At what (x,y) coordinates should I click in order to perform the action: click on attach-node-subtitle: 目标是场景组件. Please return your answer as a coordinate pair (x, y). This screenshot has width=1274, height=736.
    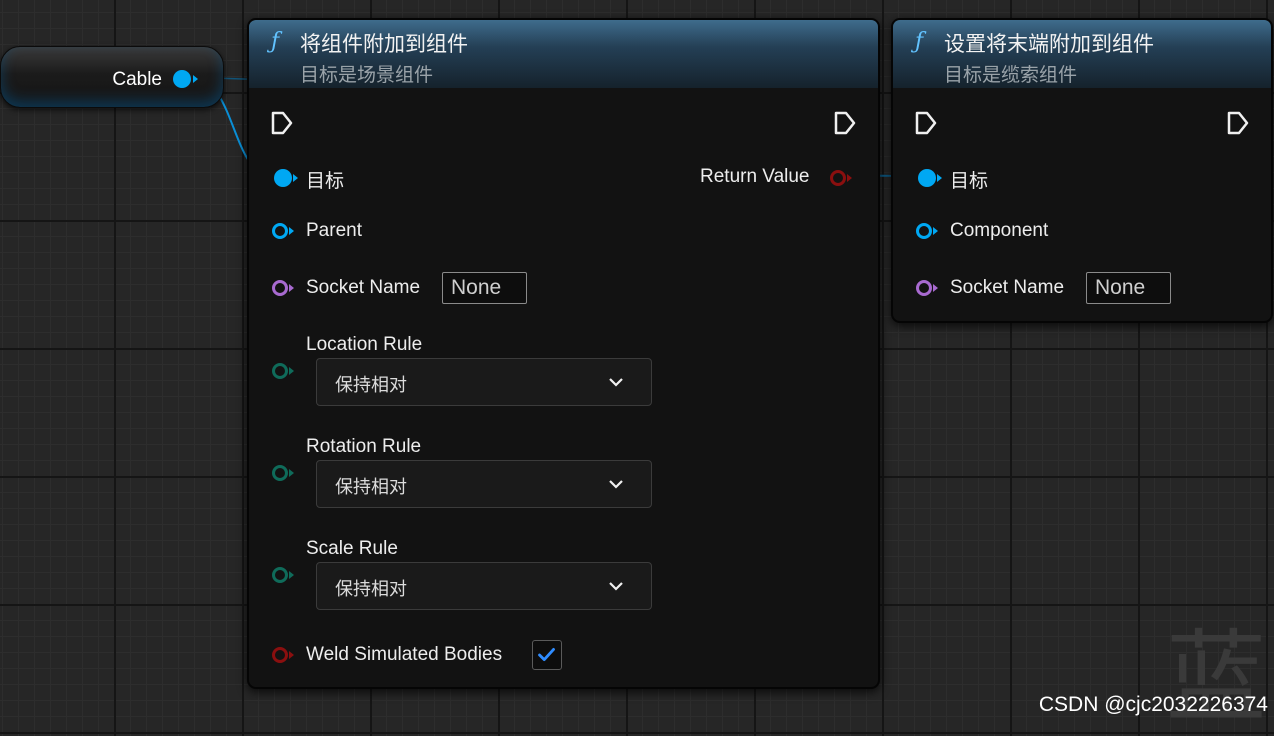
    Looking at the image, I should click on (367, 75).